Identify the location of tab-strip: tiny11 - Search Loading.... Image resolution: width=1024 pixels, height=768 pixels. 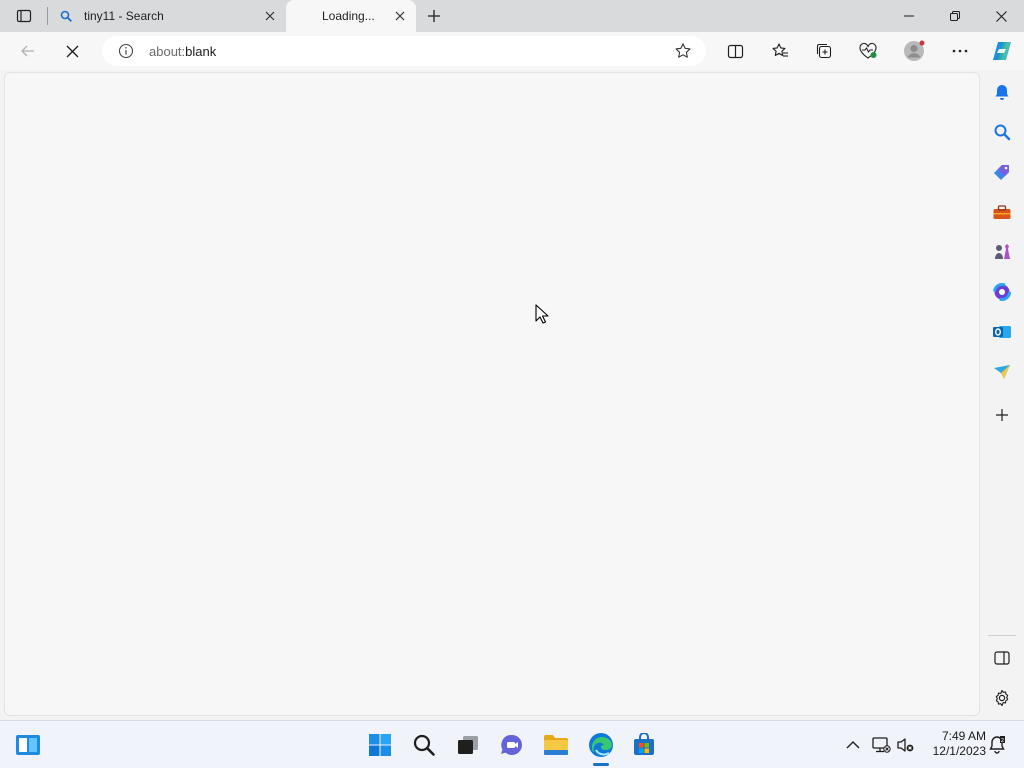
(512, 16).